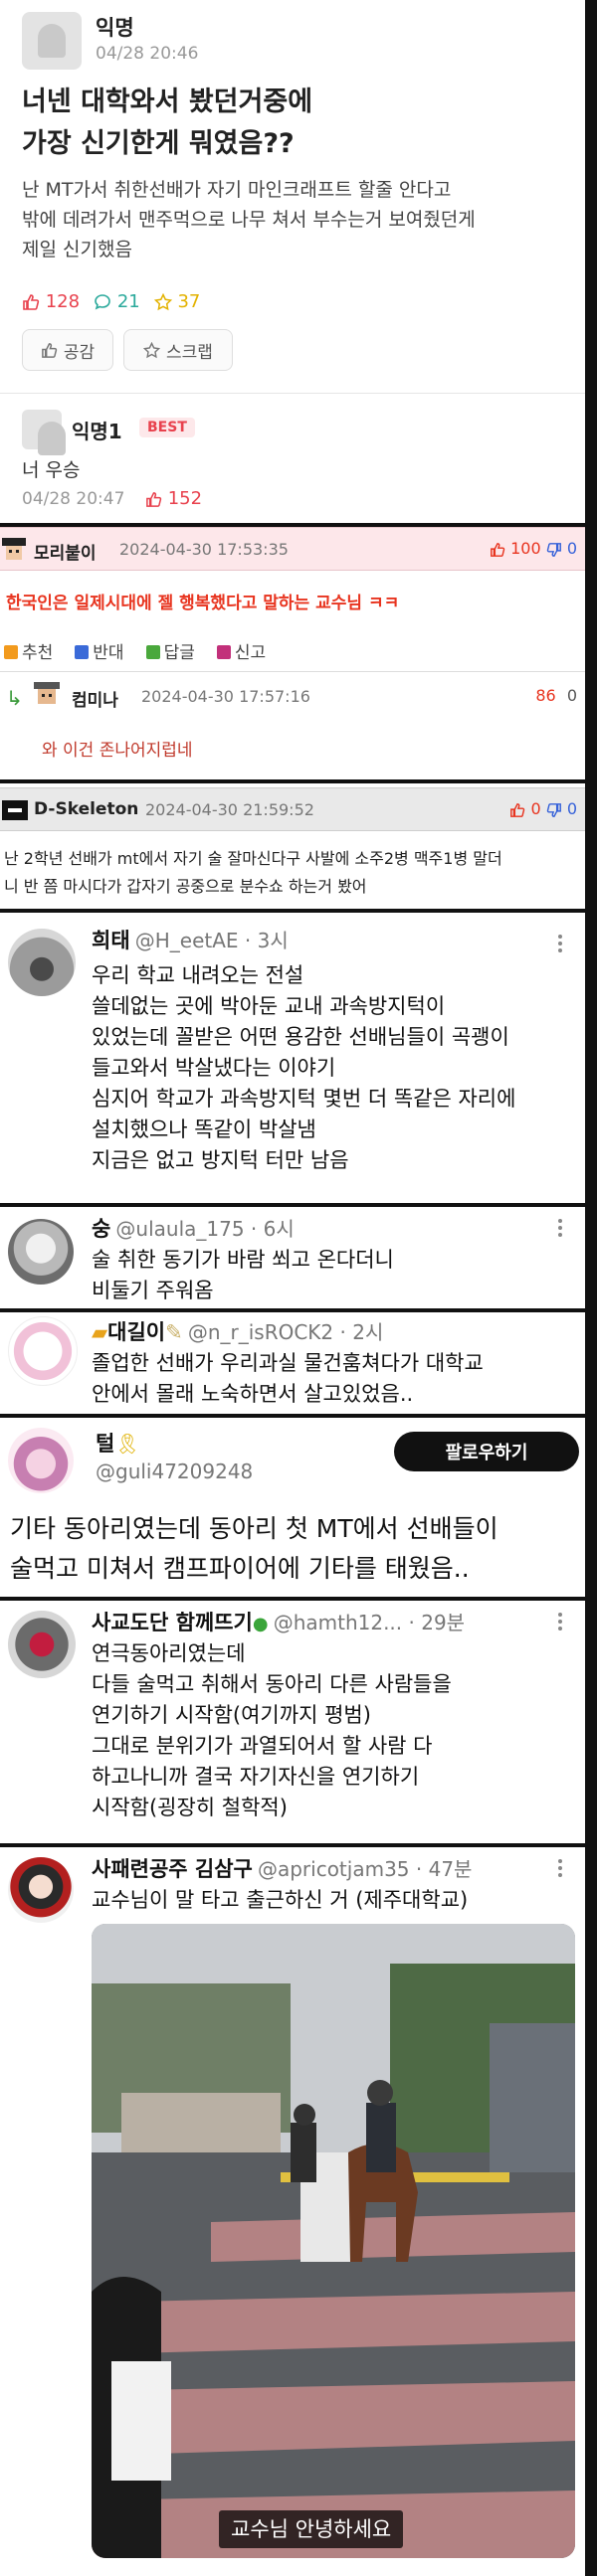 The image size is (597, 2576). I want to click on recommend-button: 추천, so click(28, 650).